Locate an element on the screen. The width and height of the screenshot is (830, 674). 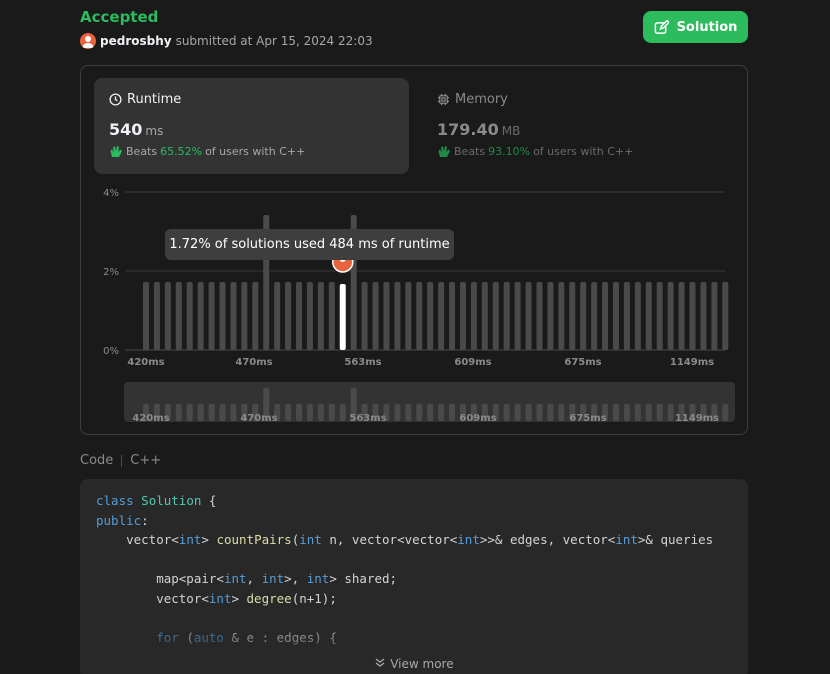
x-tick-label: 609ms is located at coordinates (472, 362).